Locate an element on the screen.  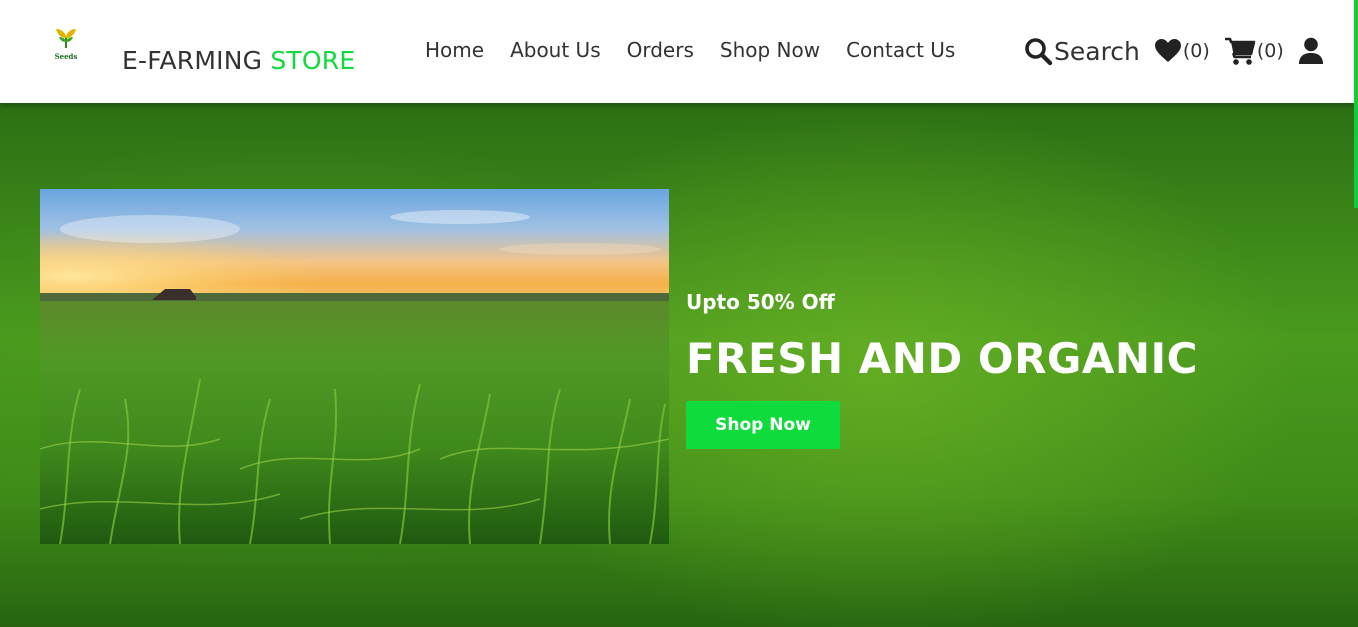
main-nav: Home About Us Orders Shop Now Contact Us is located at coordinates (690, 50).